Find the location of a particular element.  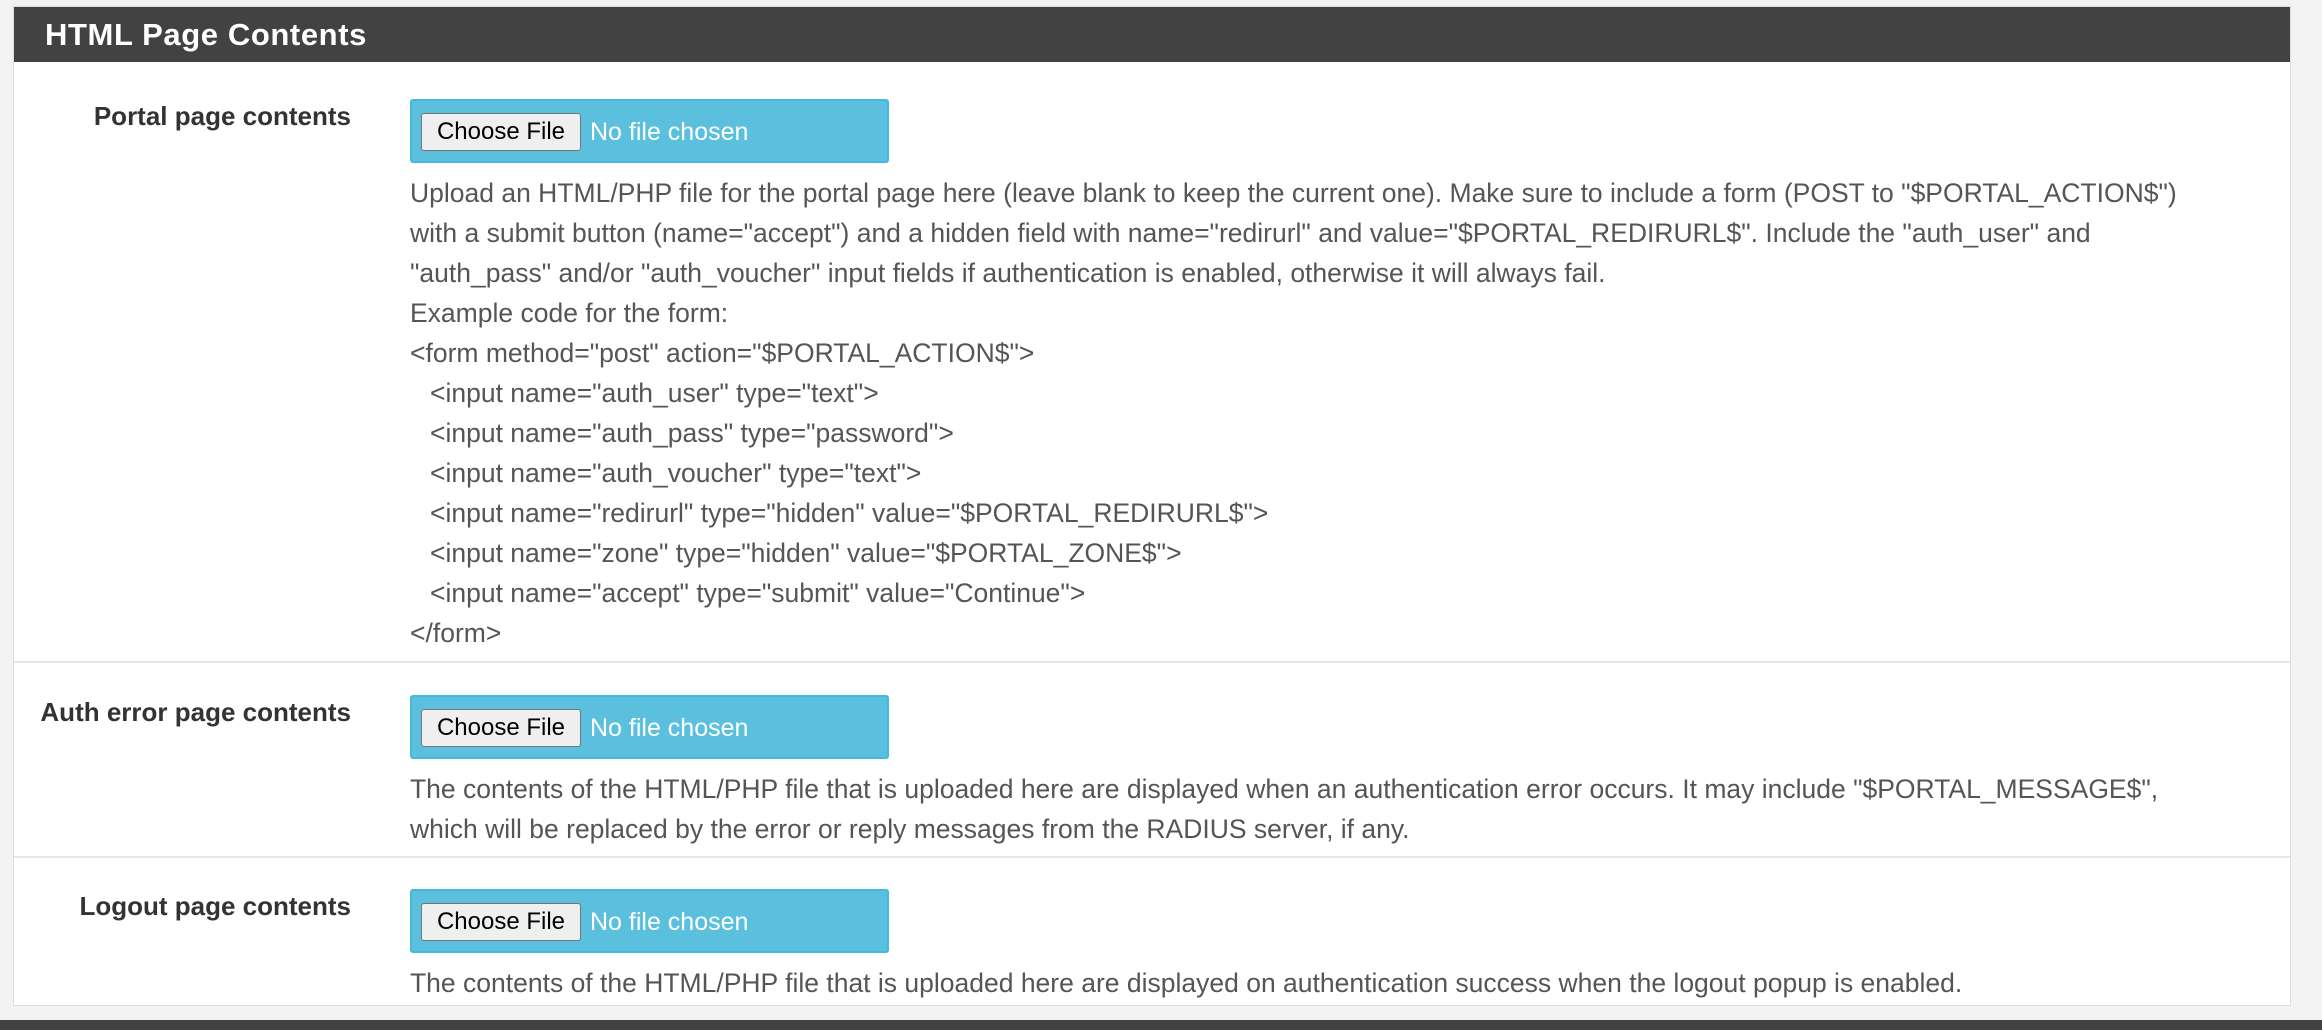

logout-page-label: Logout page contents is located at coordinates (215, 906).